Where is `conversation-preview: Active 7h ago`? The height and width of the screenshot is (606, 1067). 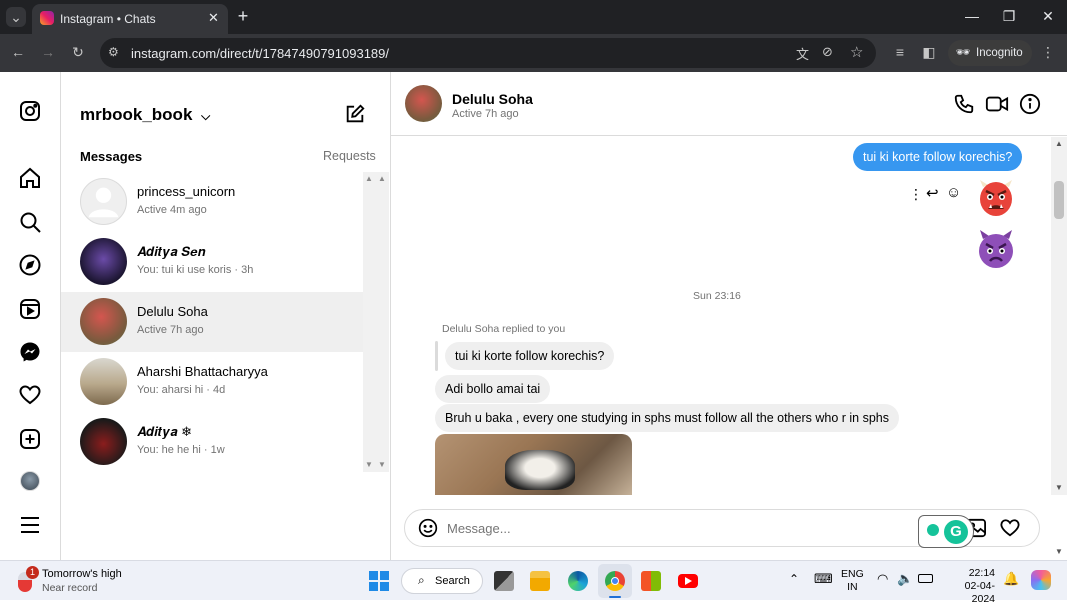
conversation-preview: Active 7h ago is located at coordinates (170, 330).